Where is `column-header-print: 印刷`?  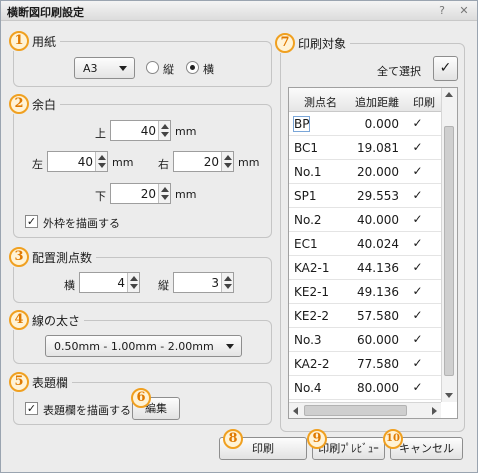 column-header-print: 印刷 is located at coordinates (424, 102).